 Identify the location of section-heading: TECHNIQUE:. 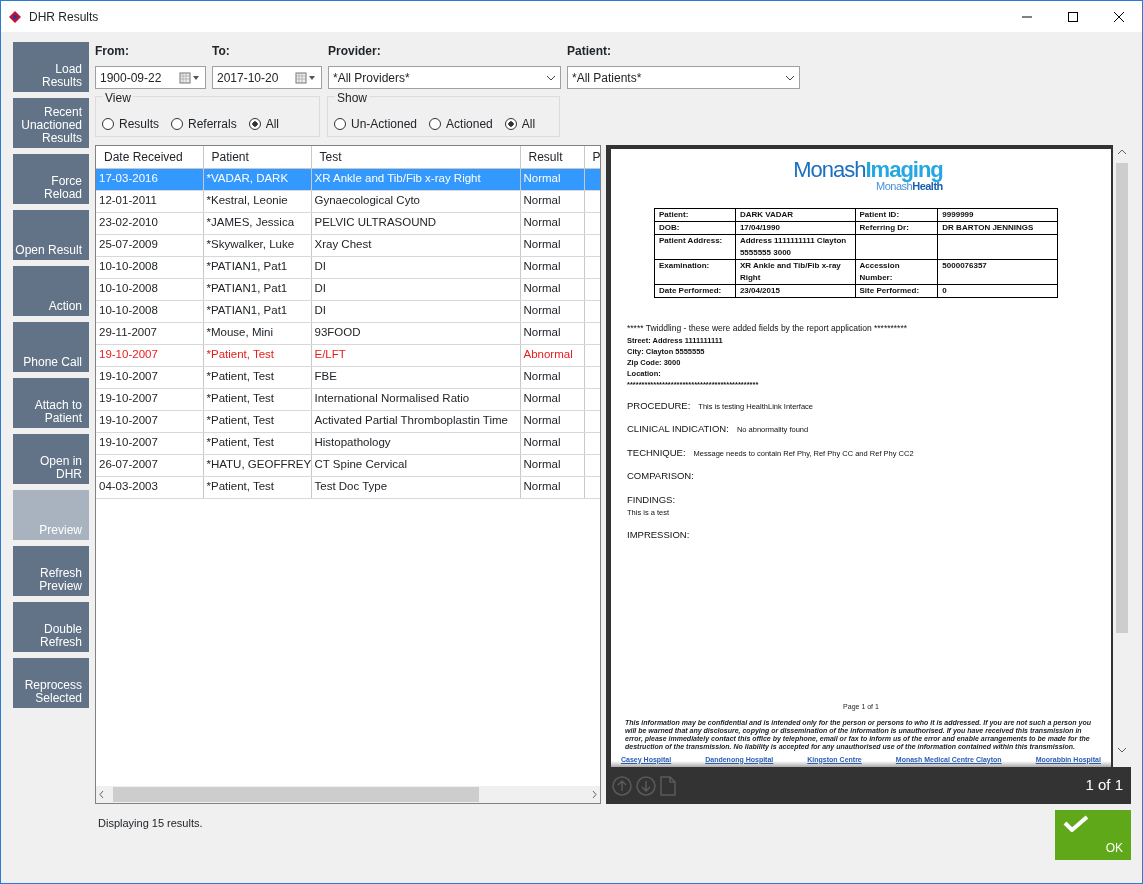
(656, 452).